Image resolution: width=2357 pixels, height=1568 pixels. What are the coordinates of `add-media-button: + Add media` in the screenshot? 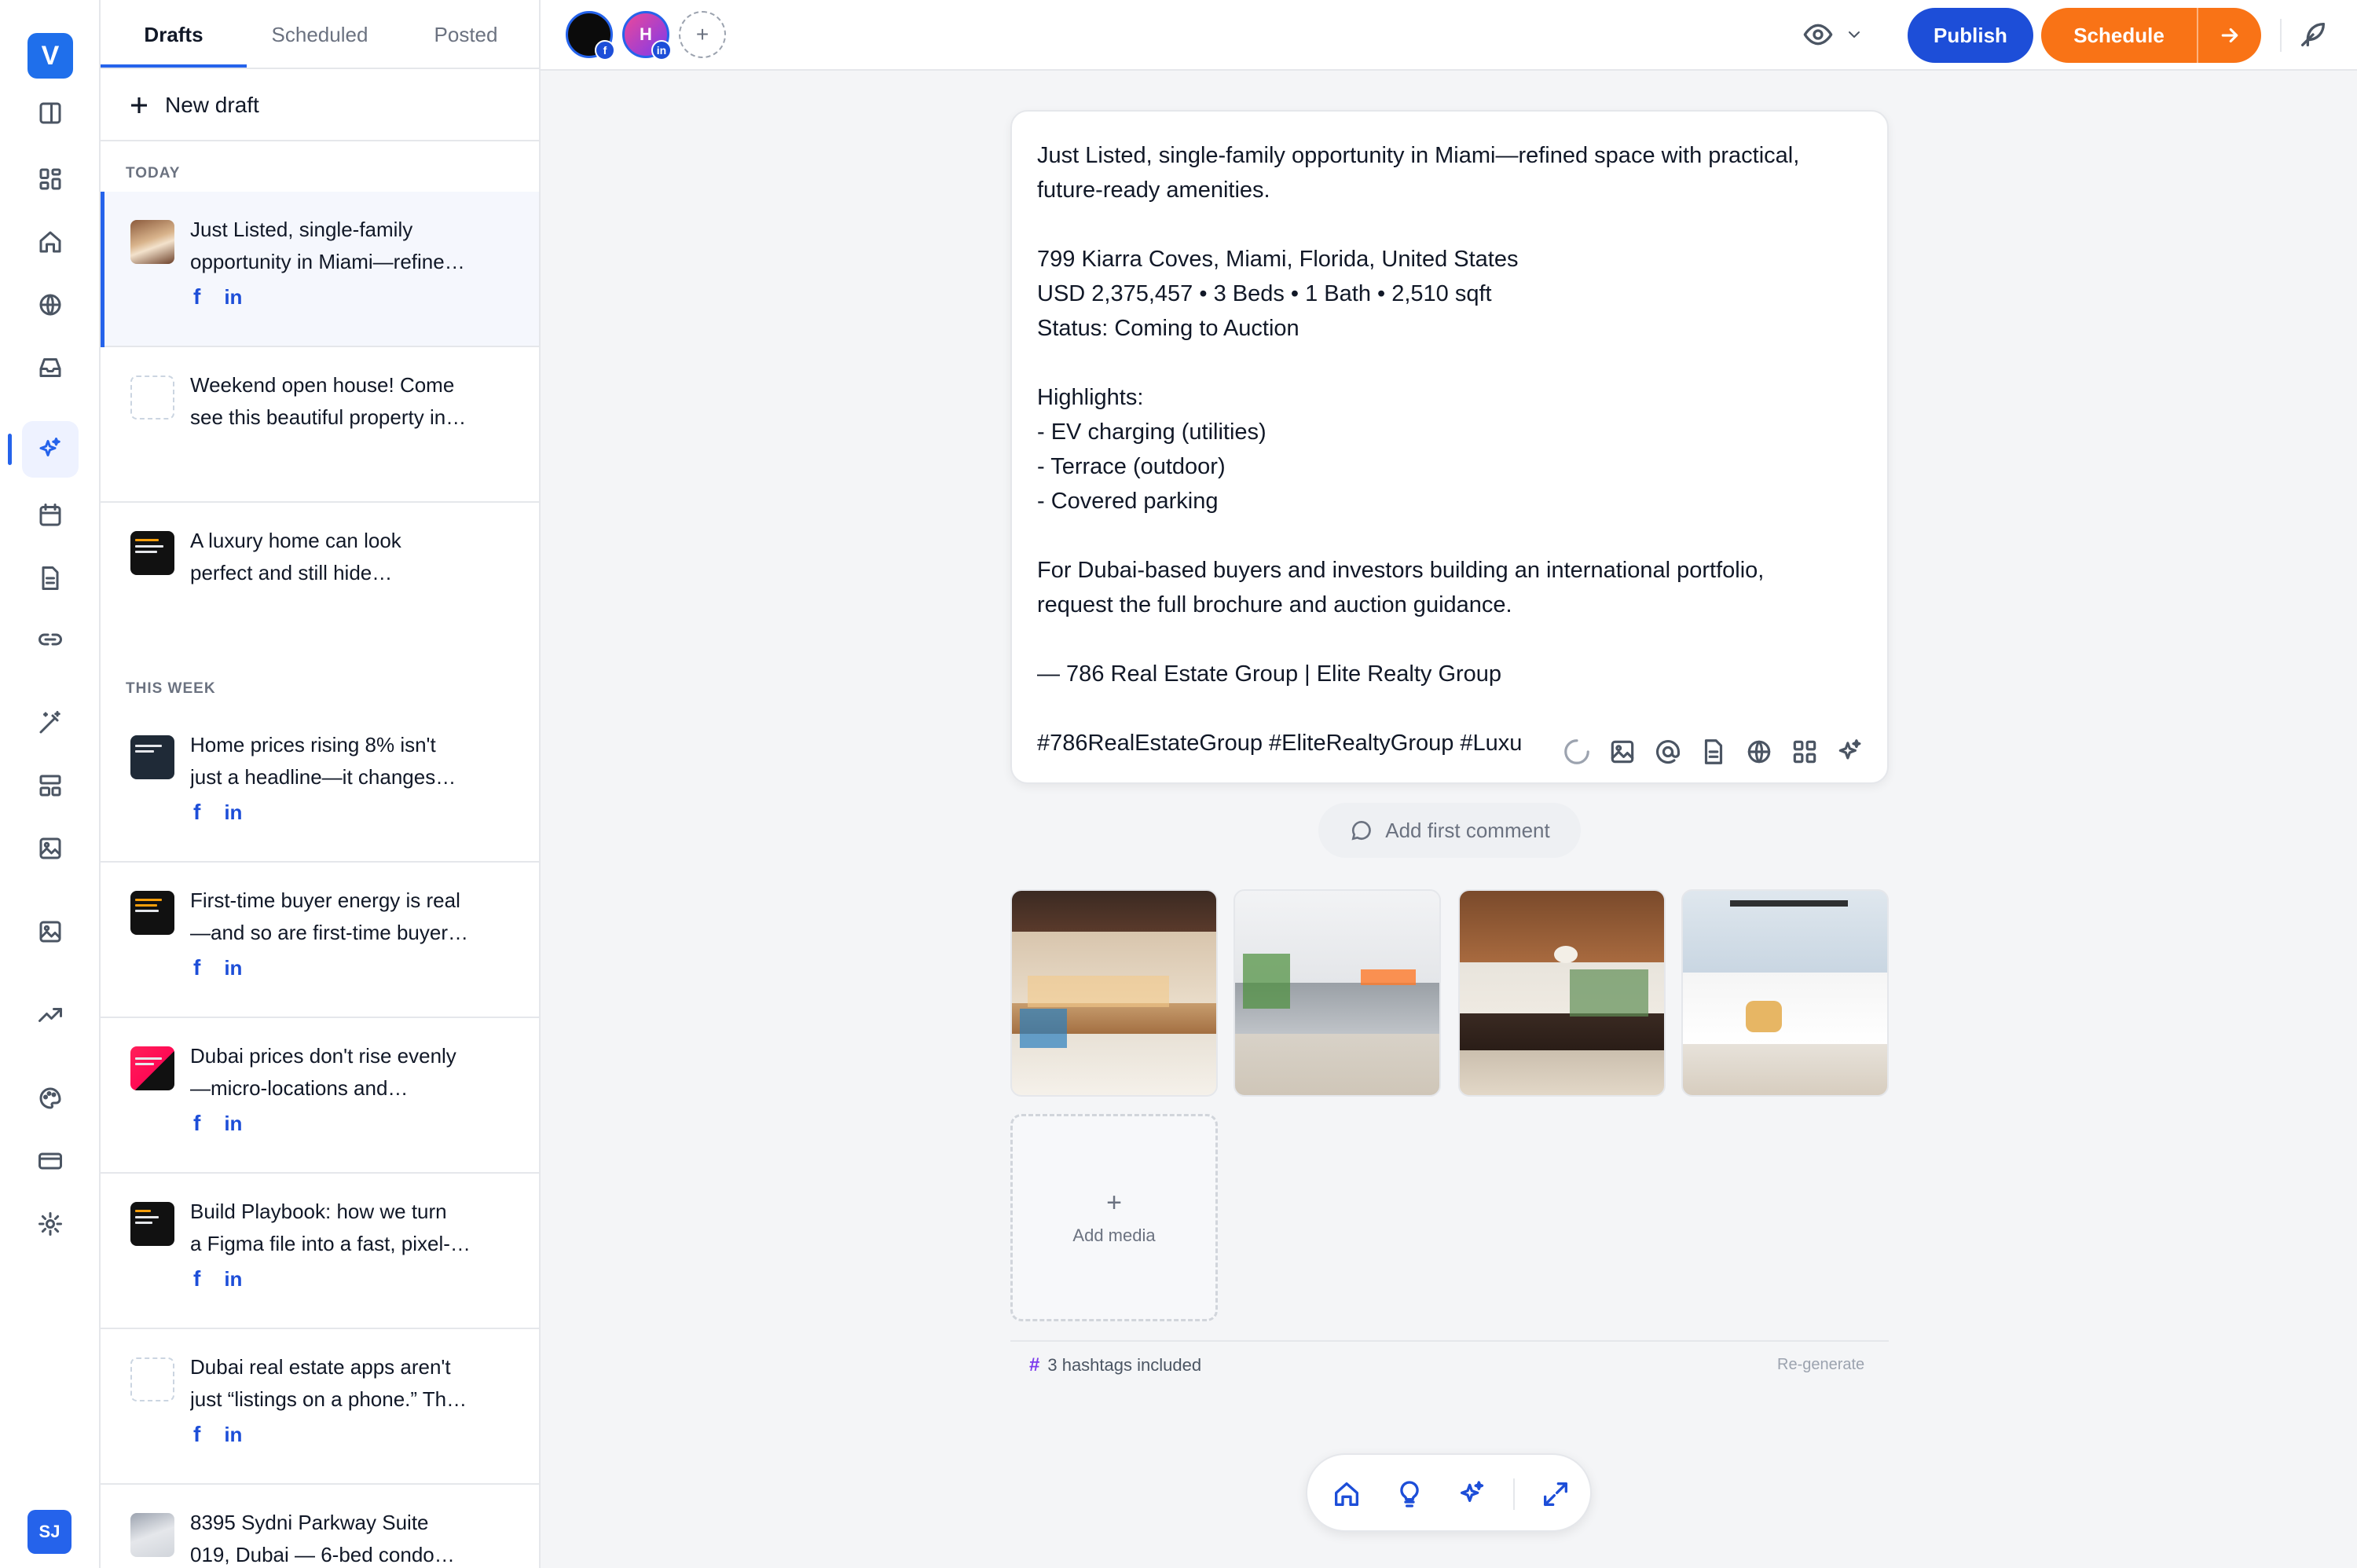 It's located at (1114, 1218).